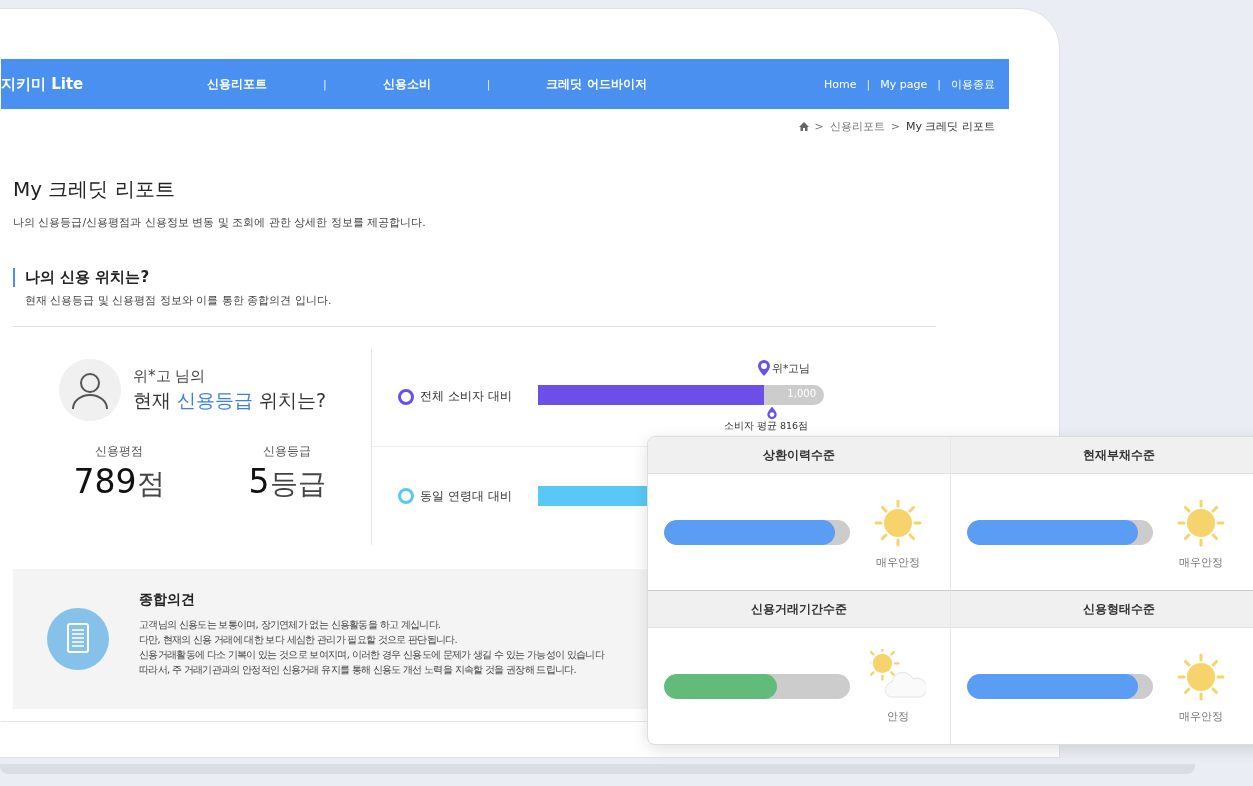 The height and width of the screenshot is (786, 1253). What do you see at coordinates (406, 84) in the screenshot?
I see `nav-link: 신용소비` at bounding box center [406, 84].